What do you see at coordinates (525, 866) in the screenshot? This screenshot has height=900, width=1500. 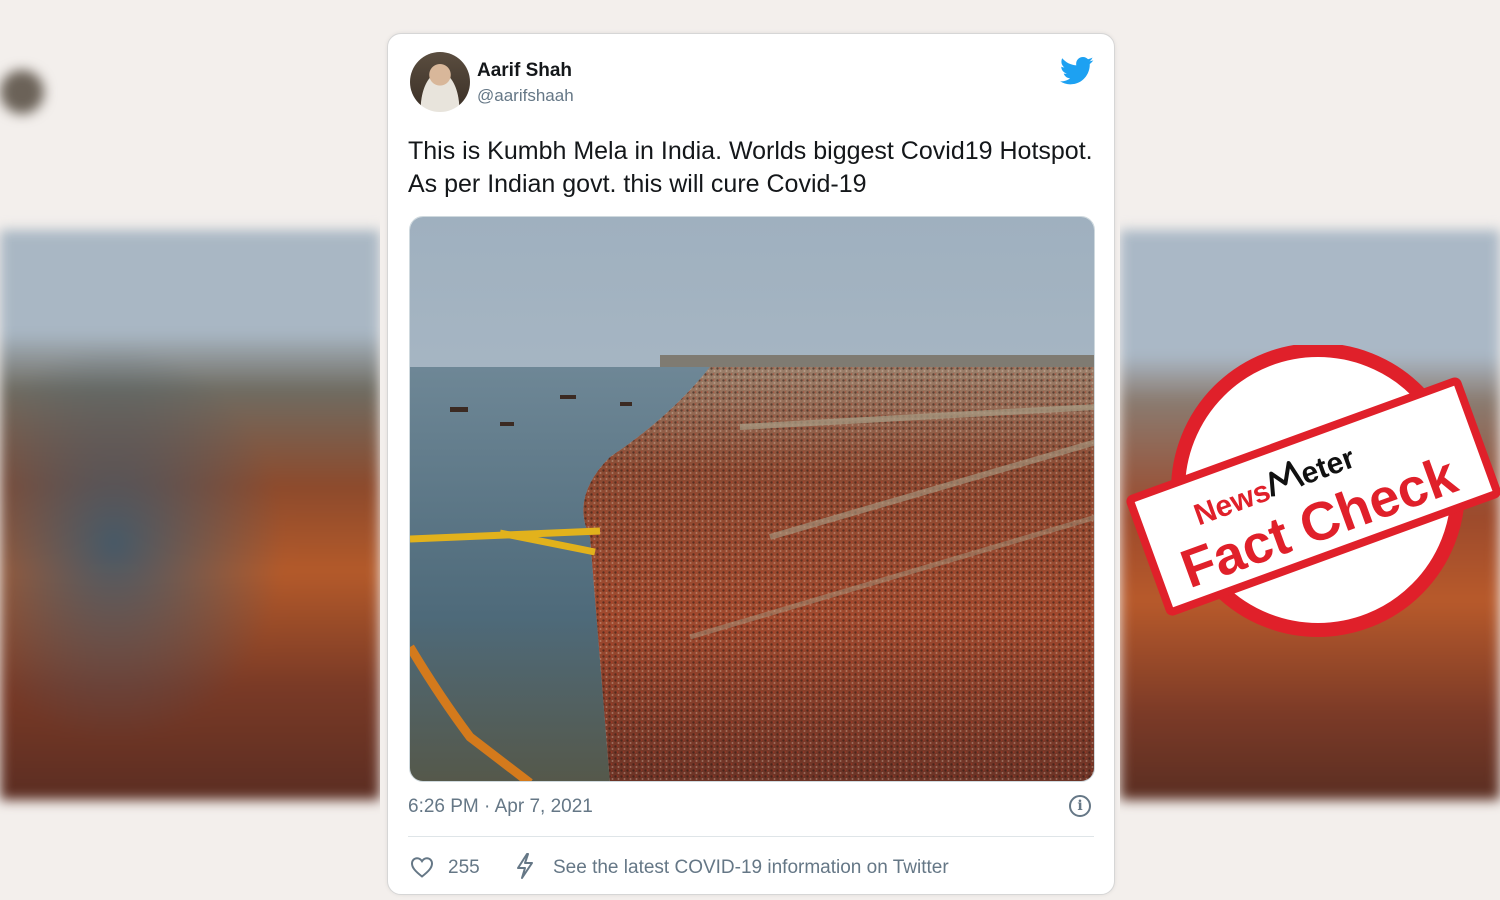 I see `lightning-icon` at bounding box center [525, 866].